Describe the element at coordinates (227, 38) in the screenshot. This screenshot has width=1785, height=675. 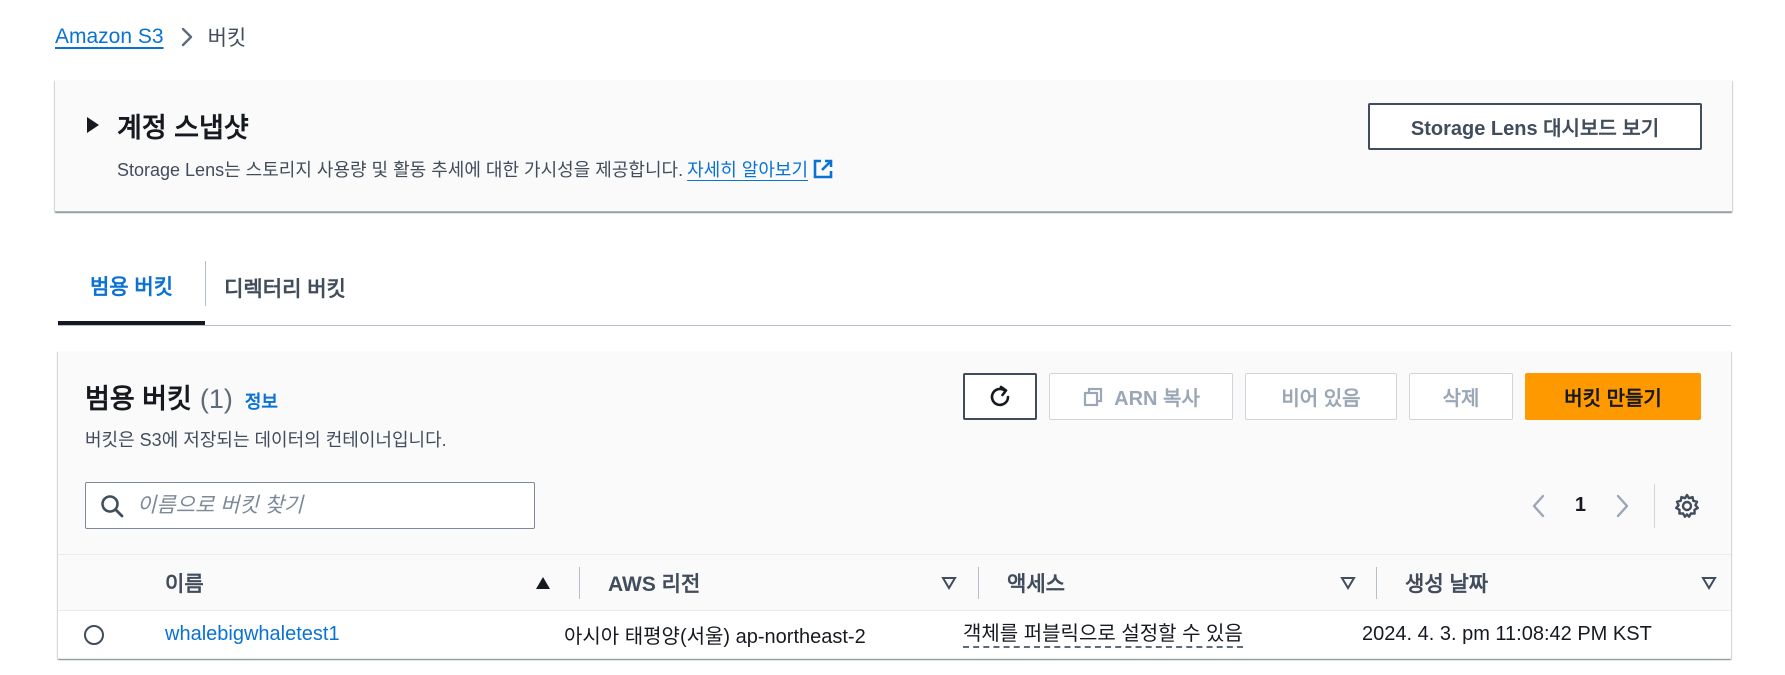
I see `breadcrumb-current: 버킷` at that location.